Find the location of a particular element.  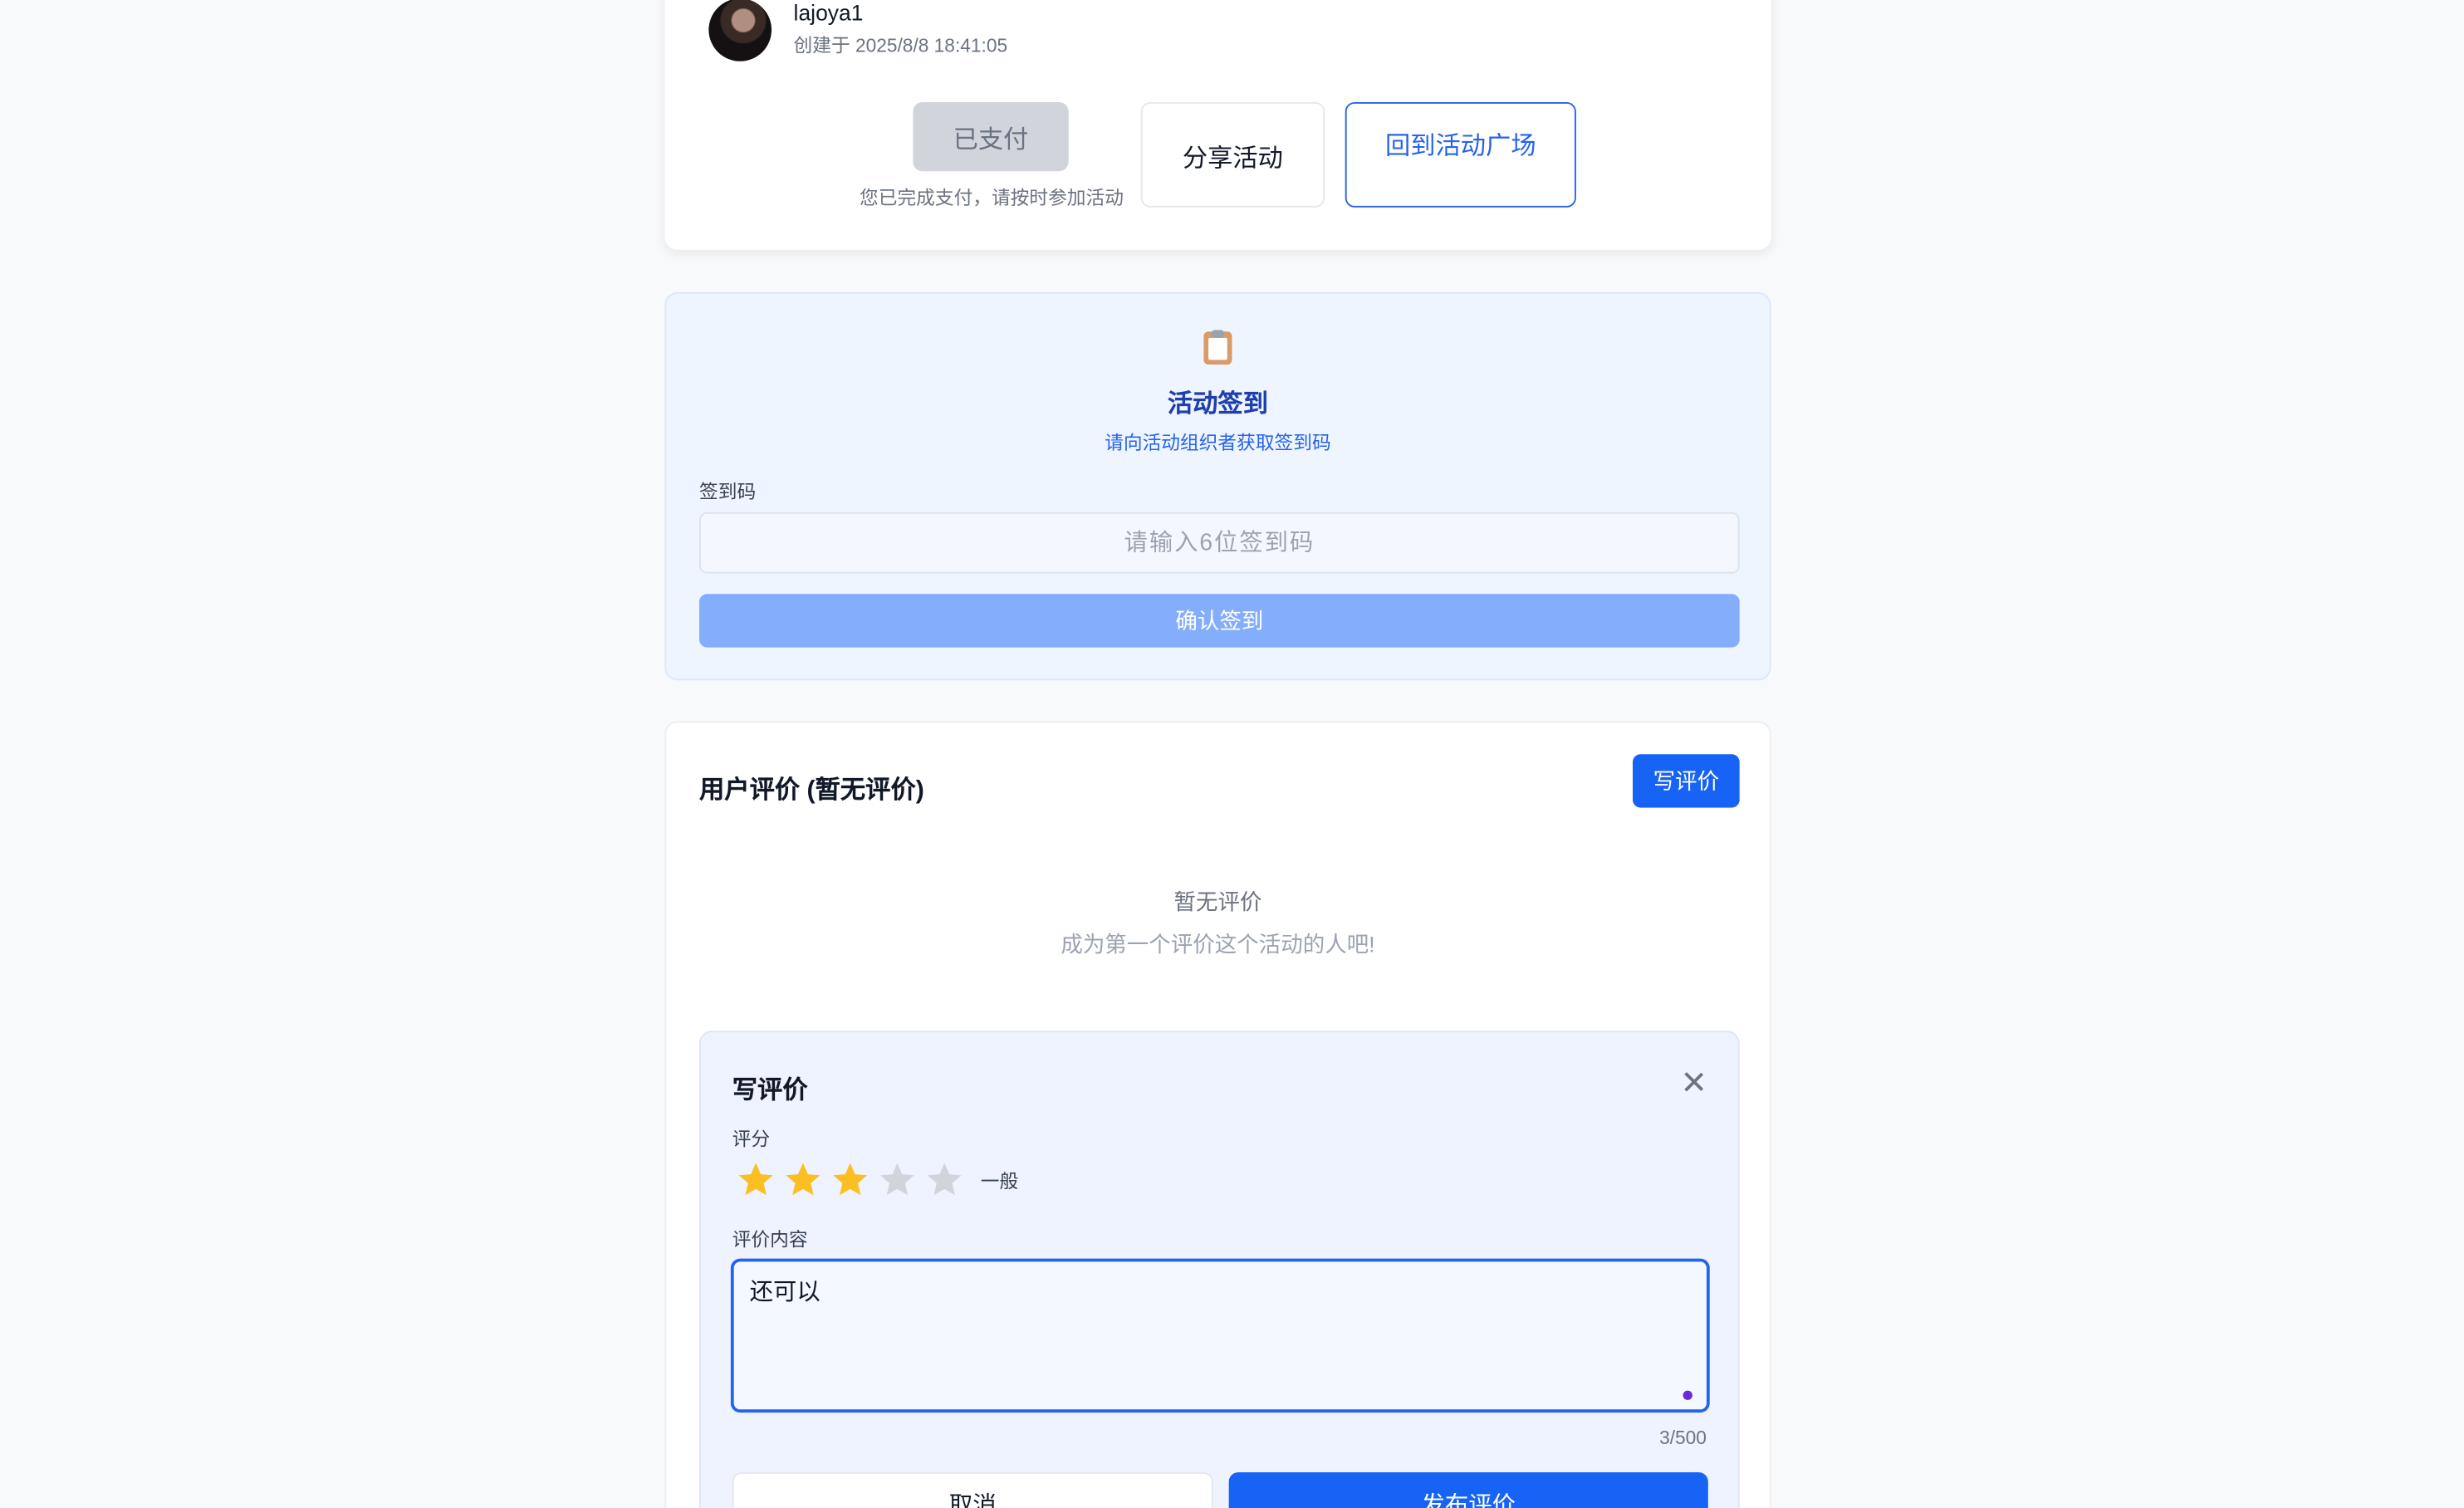

review-form-title: 写评价 is located at coordinates (770, 1091).